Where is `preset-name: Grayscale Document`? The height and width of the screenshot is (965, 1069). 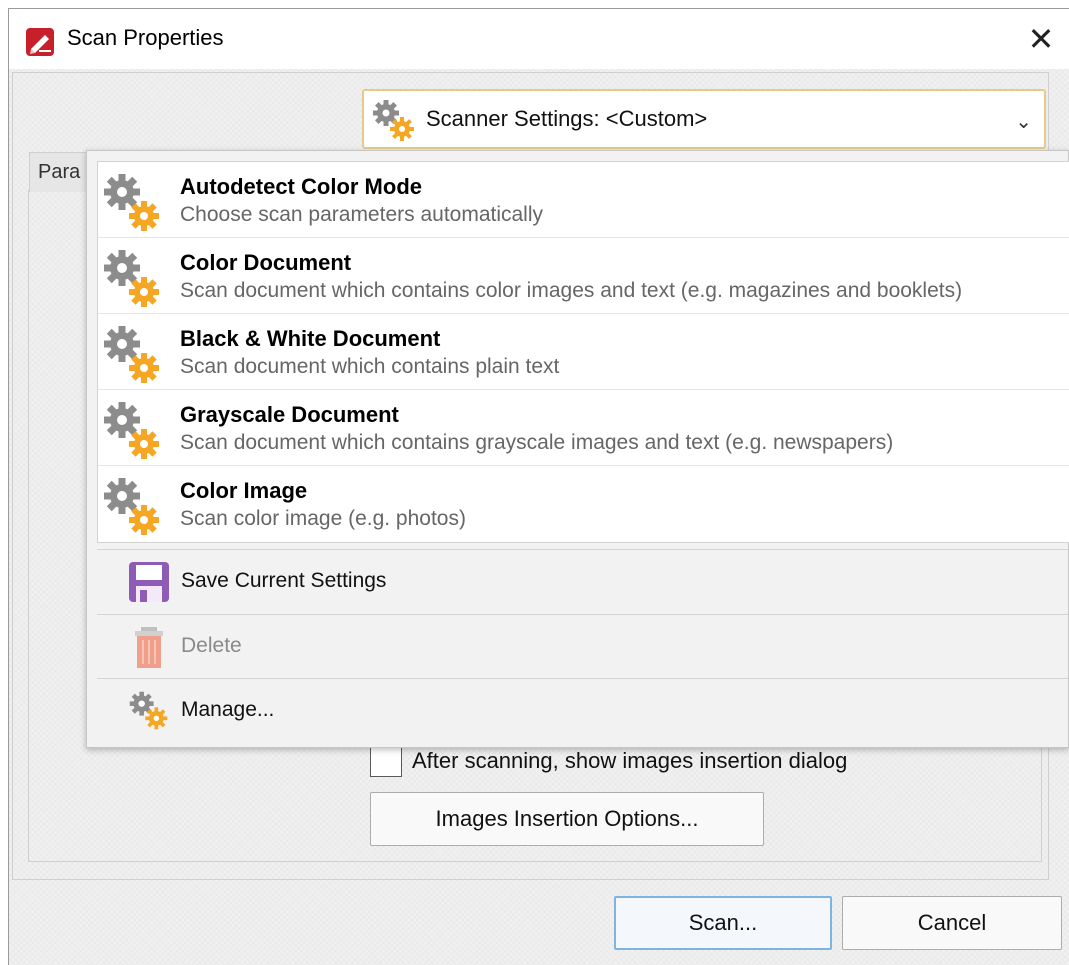 preset-name: Grayscale Document is located at coordinates (289, 414).